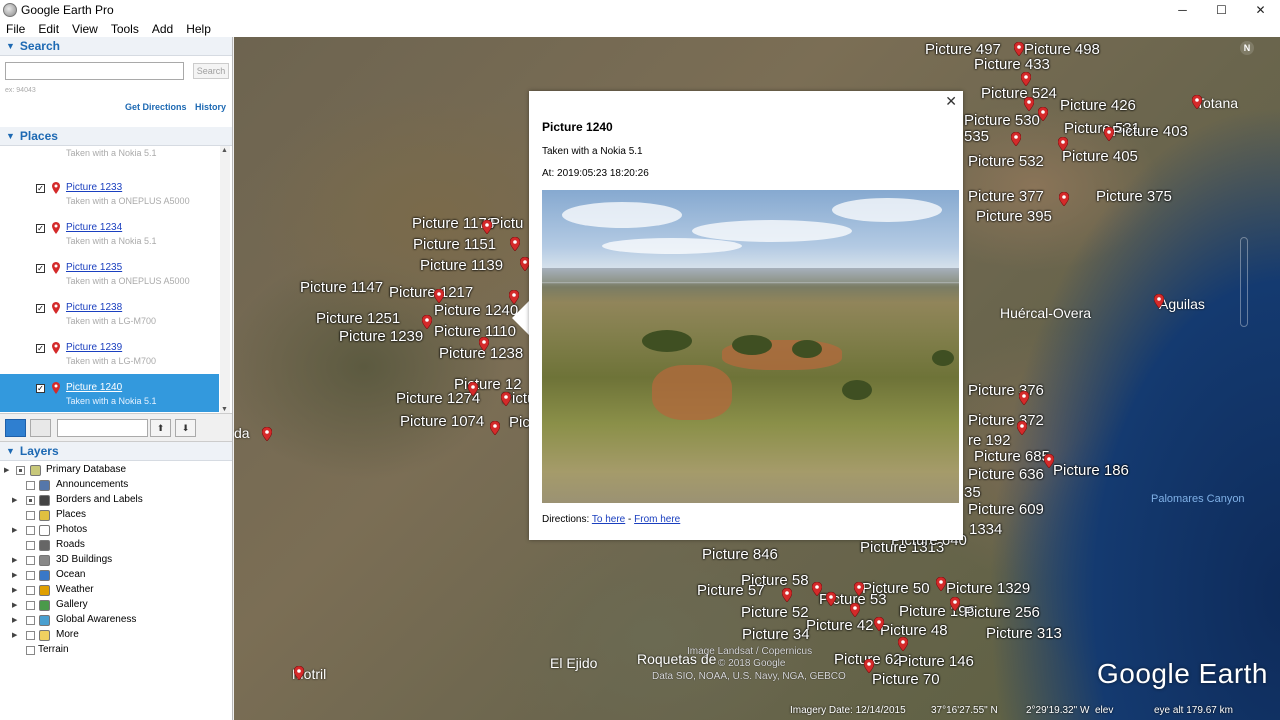 The height and width of the screenshot is (720, 1280). I want to click on map-placemark-label: Picture 57, so click(731, 590).